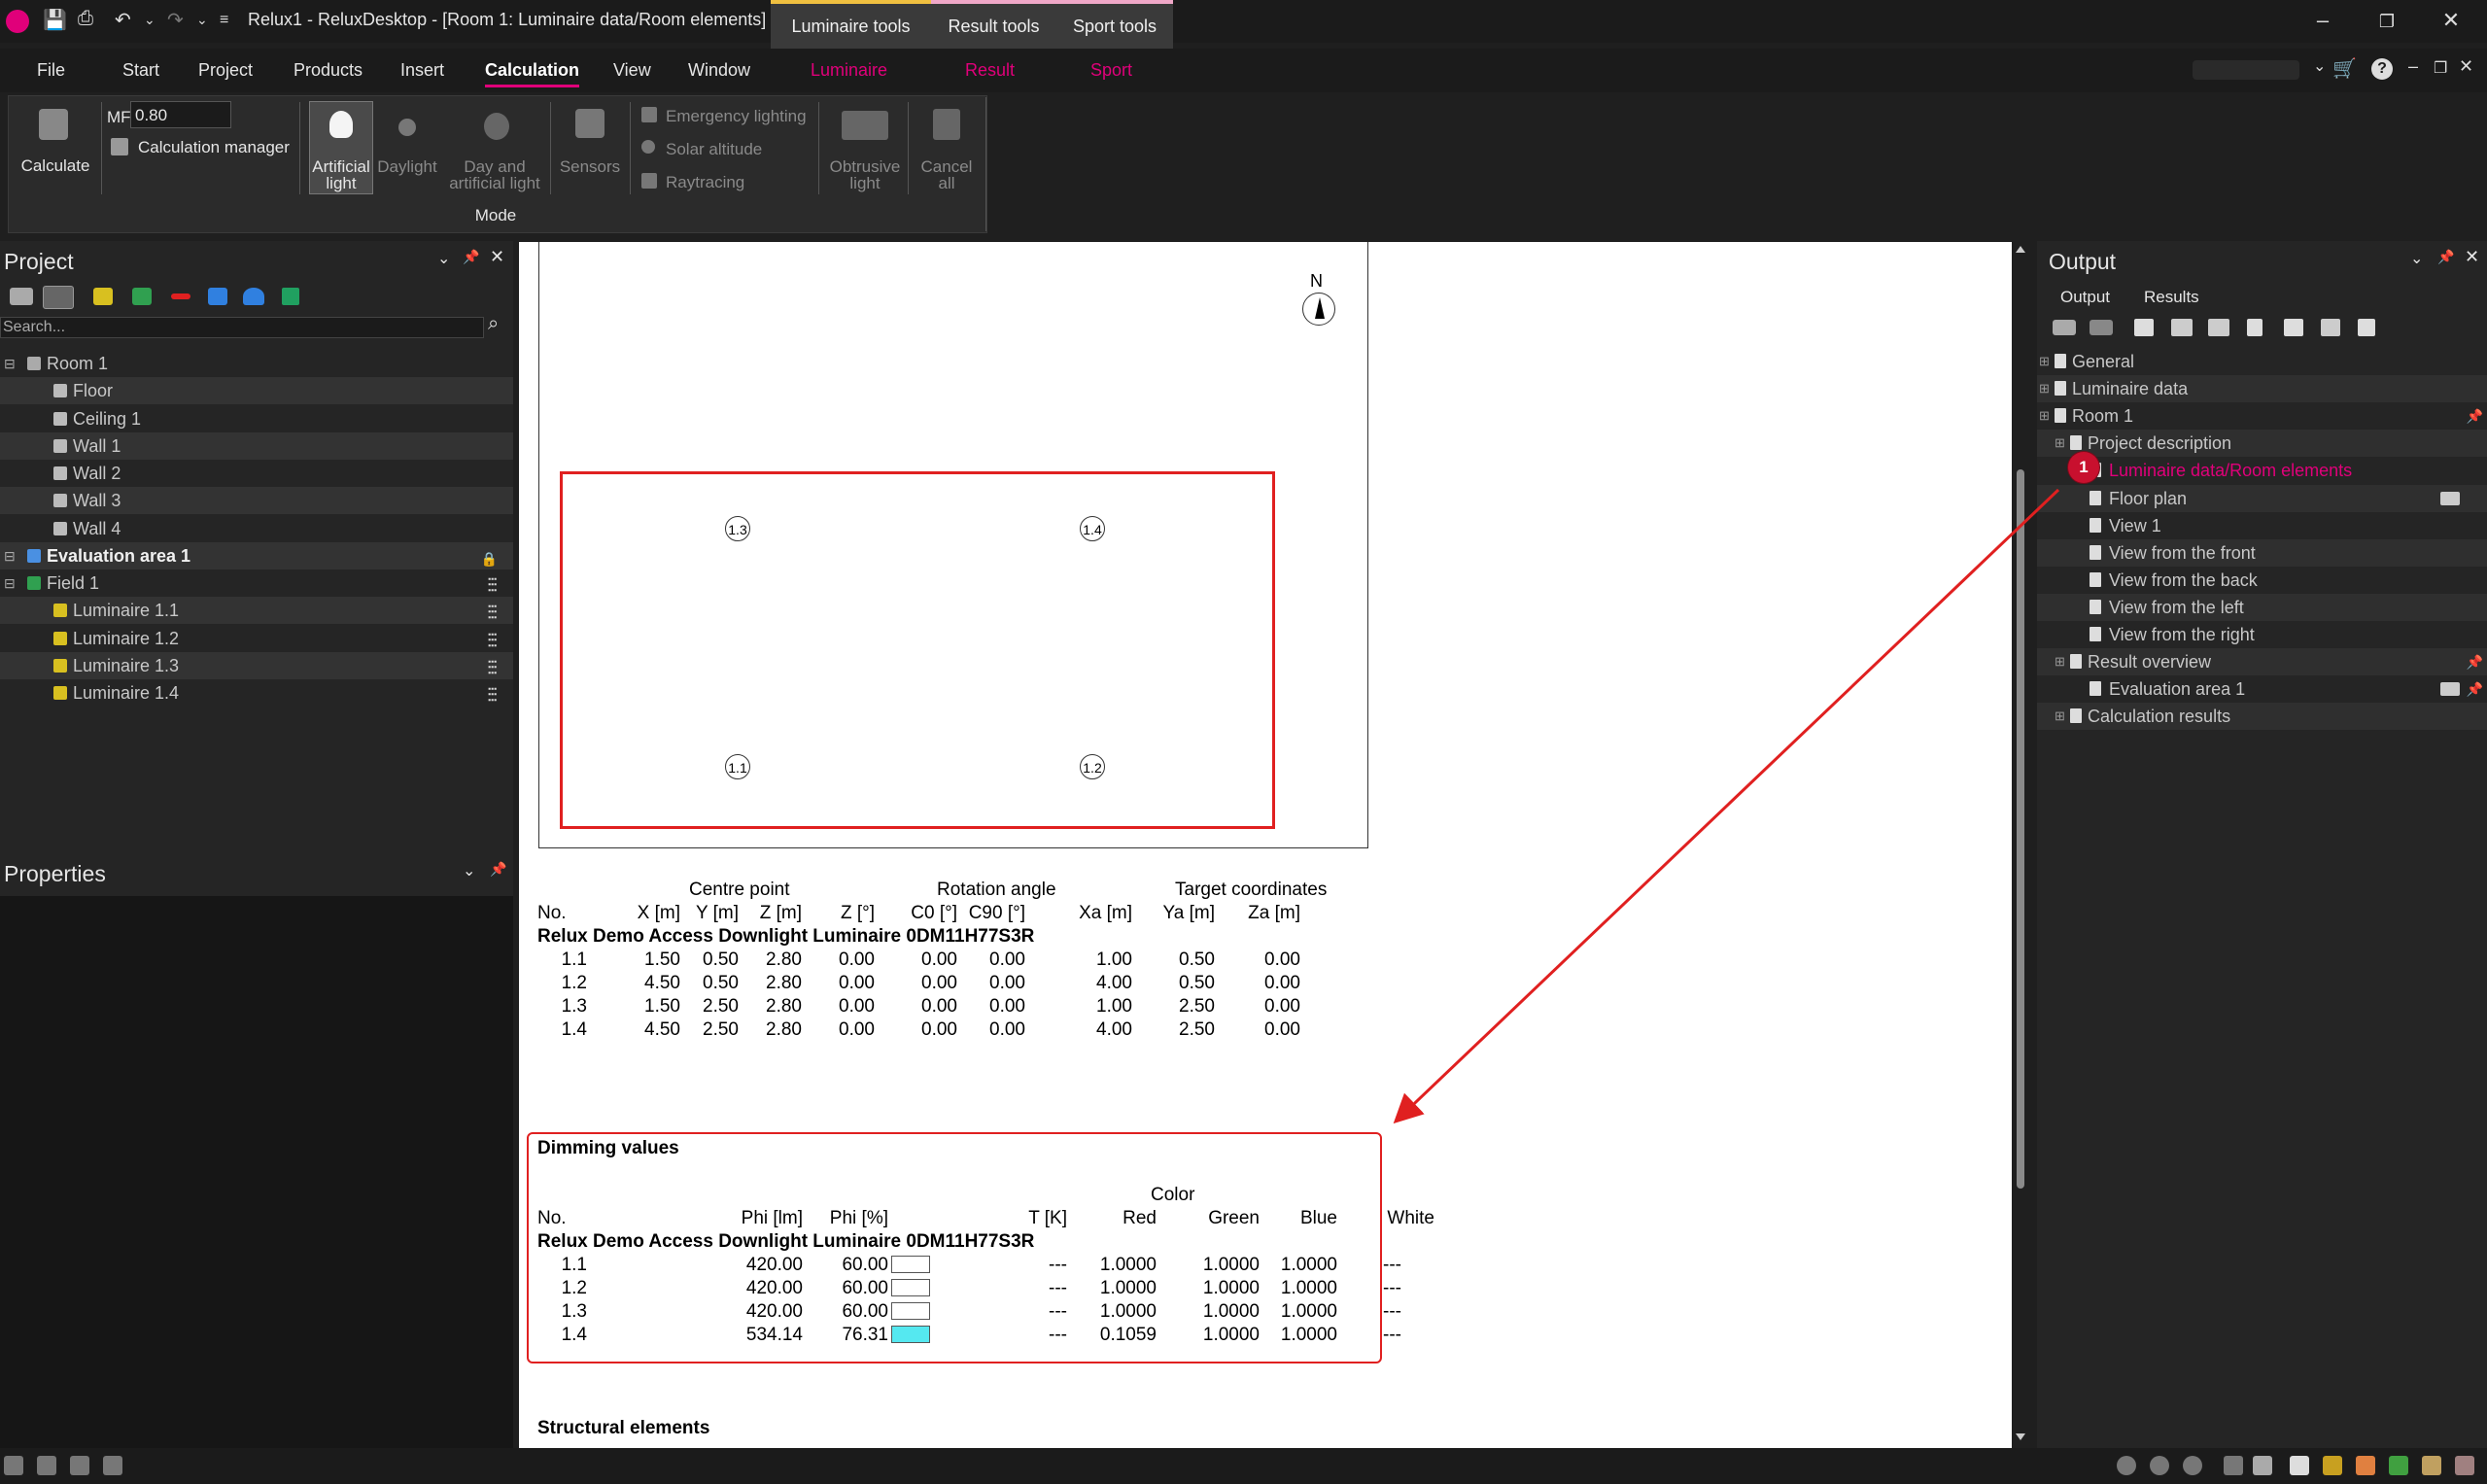 The height and width of the screenshot is (1484, 2487). I want to click on search-icon: ⌕, so click(493, 324).